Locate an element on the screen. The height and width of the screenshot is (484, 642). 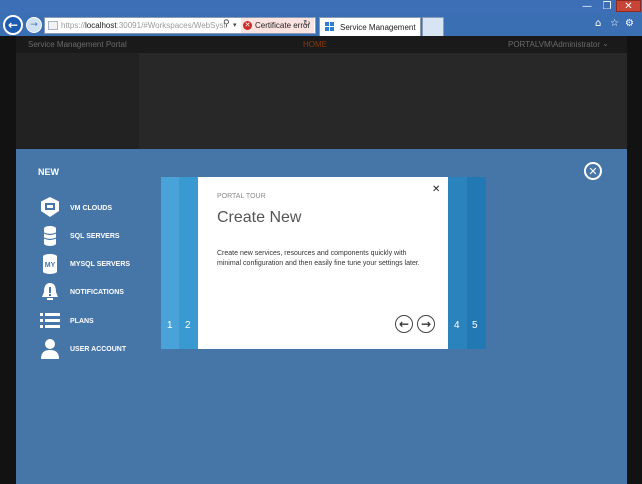
url-prefix: https:// is located at coordinates (73, 25).